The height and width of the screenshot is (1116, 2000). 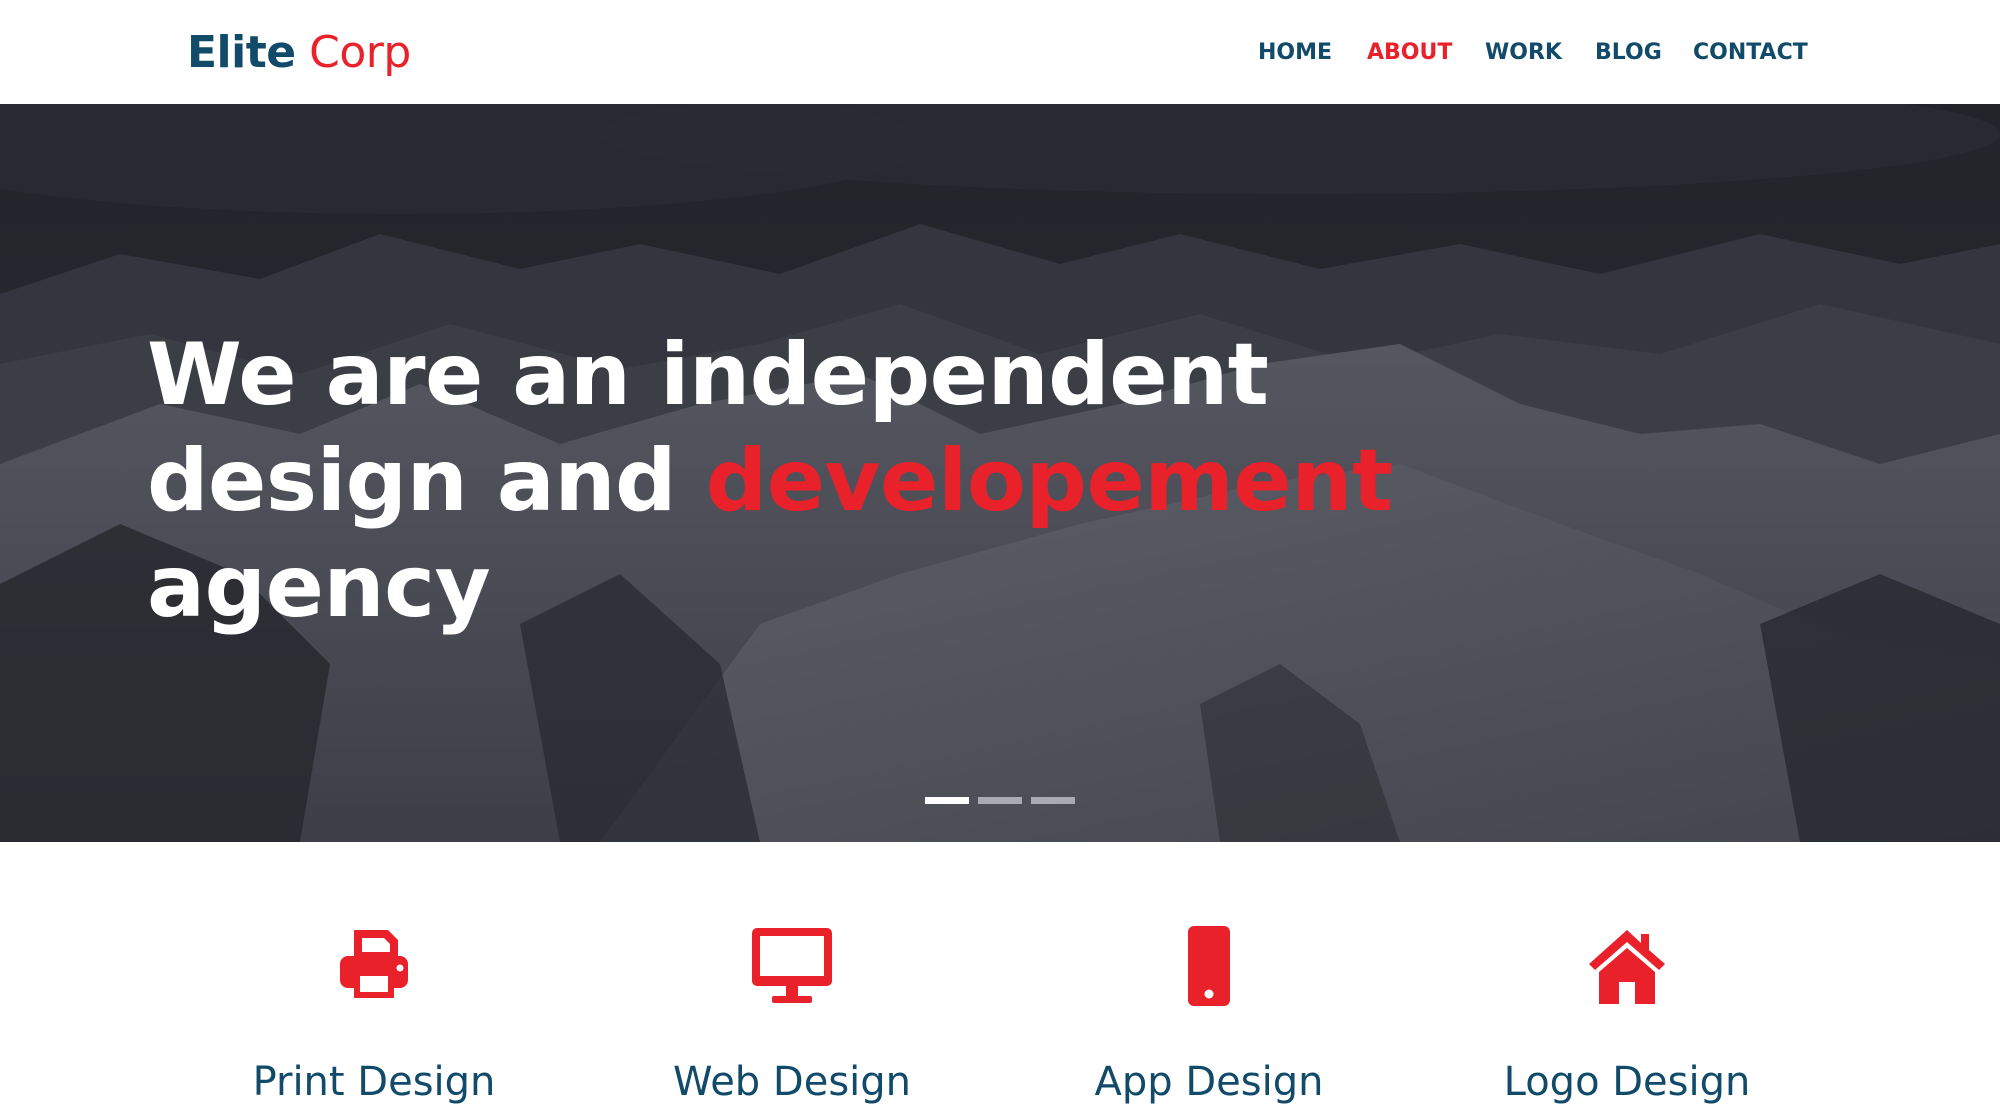 I want to click on service-title: Logo Design, so click(x=1627, y=1082).